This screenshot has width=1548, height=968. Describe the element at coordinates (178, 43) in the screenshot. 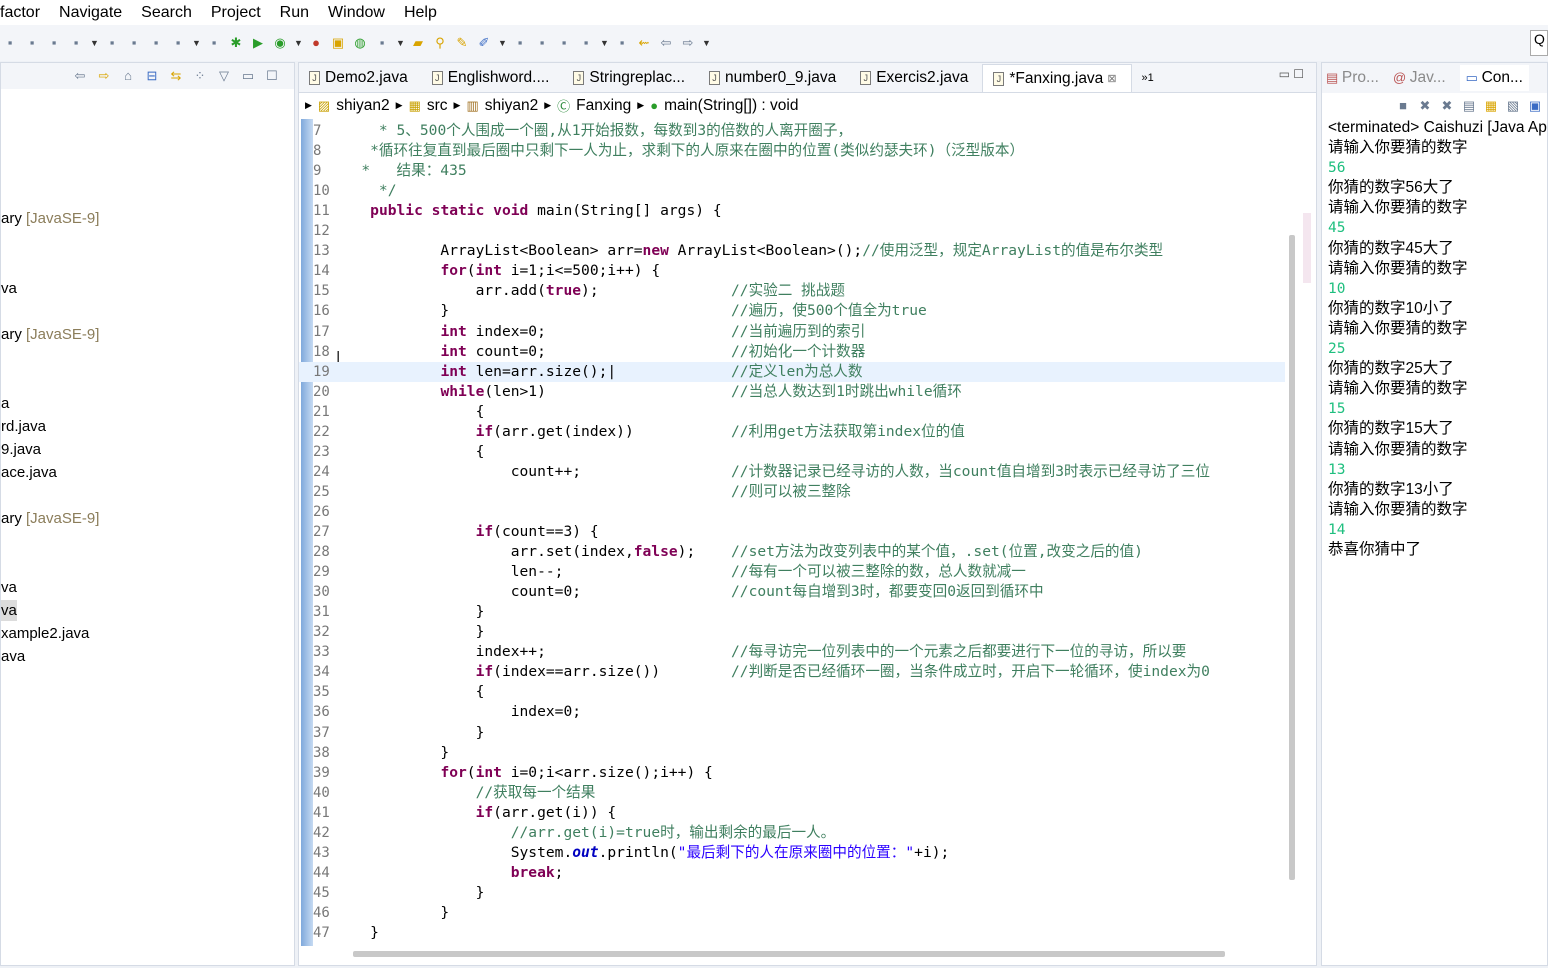

I see `toggle-icon: ▪` at that location.